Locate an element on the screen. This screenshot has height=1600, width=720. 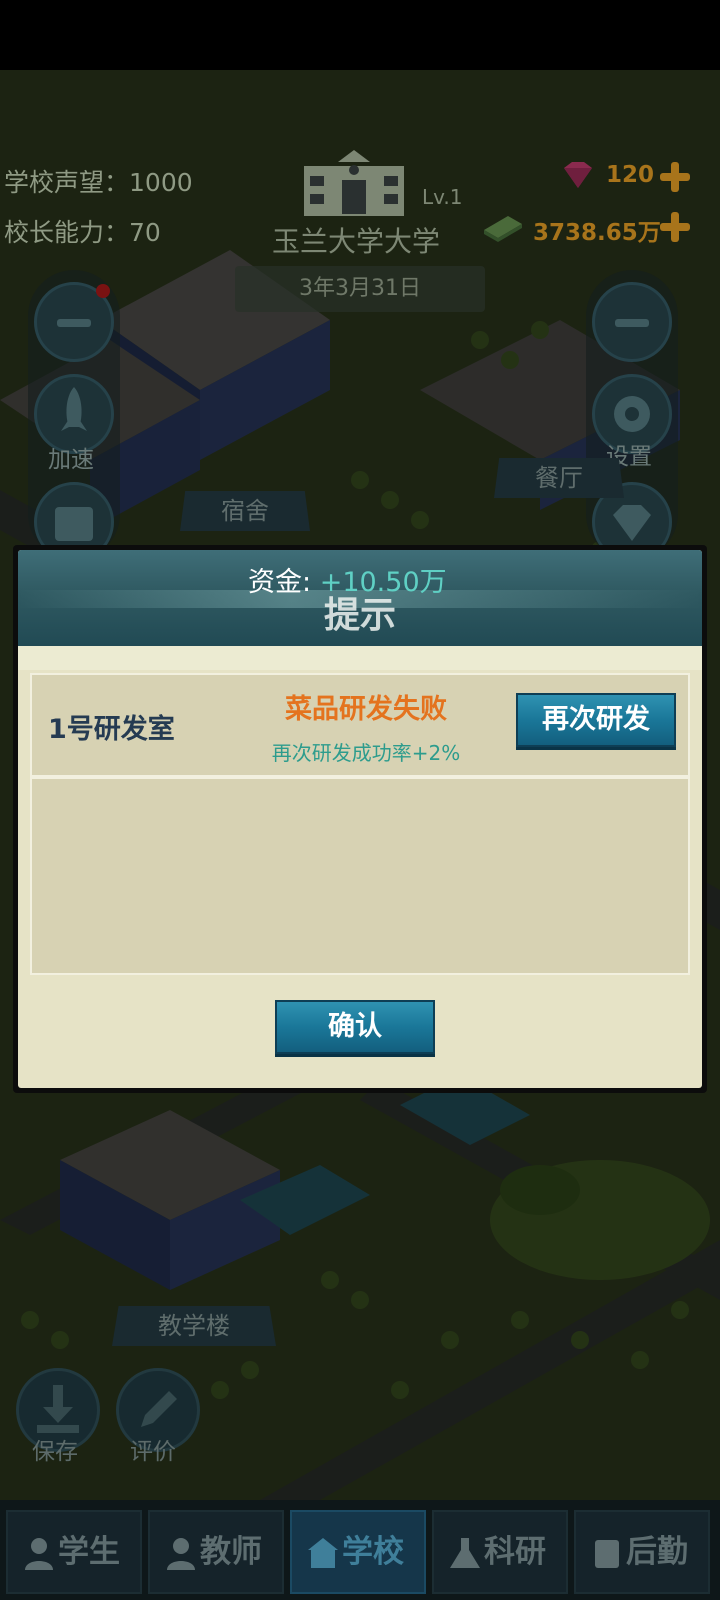
reputation-value: 1000 is located at coordinates (161, 182).